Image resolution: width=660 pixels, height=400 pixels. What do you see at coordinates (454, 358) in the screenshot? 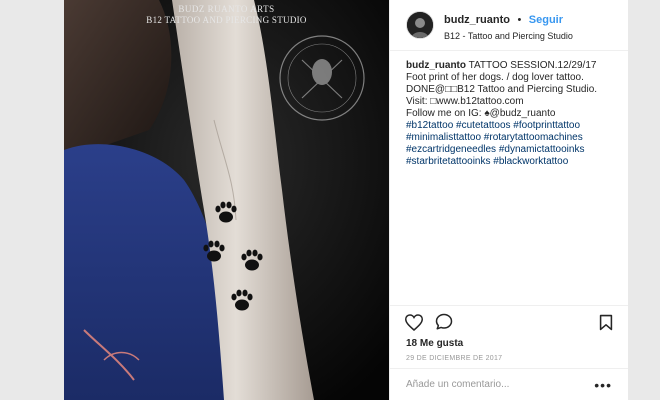
I see `post-date: 29 DE DICIEMBRE DE 2017` at bounding box center [454, 358].